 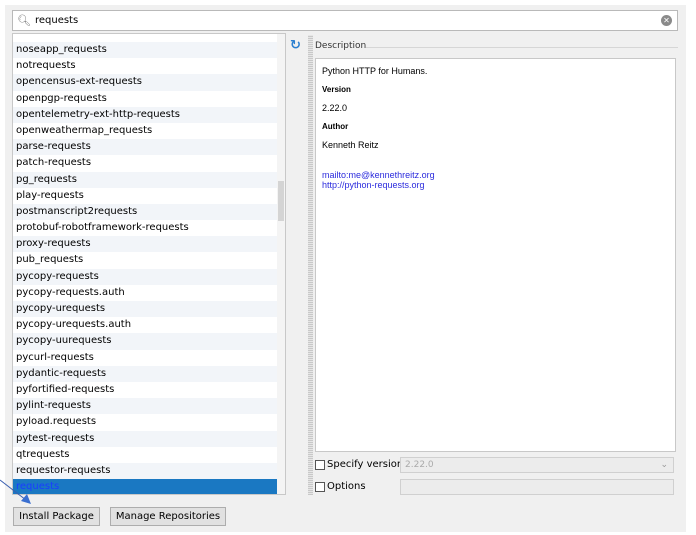 I want to click on annotation-arrow-icon, so click(x=15, y=491).